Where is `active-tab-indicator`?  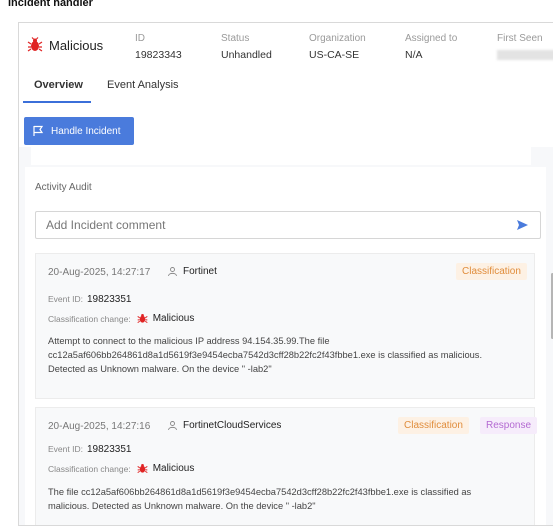 active-tab-indicator is located at coordinates (57, 102).